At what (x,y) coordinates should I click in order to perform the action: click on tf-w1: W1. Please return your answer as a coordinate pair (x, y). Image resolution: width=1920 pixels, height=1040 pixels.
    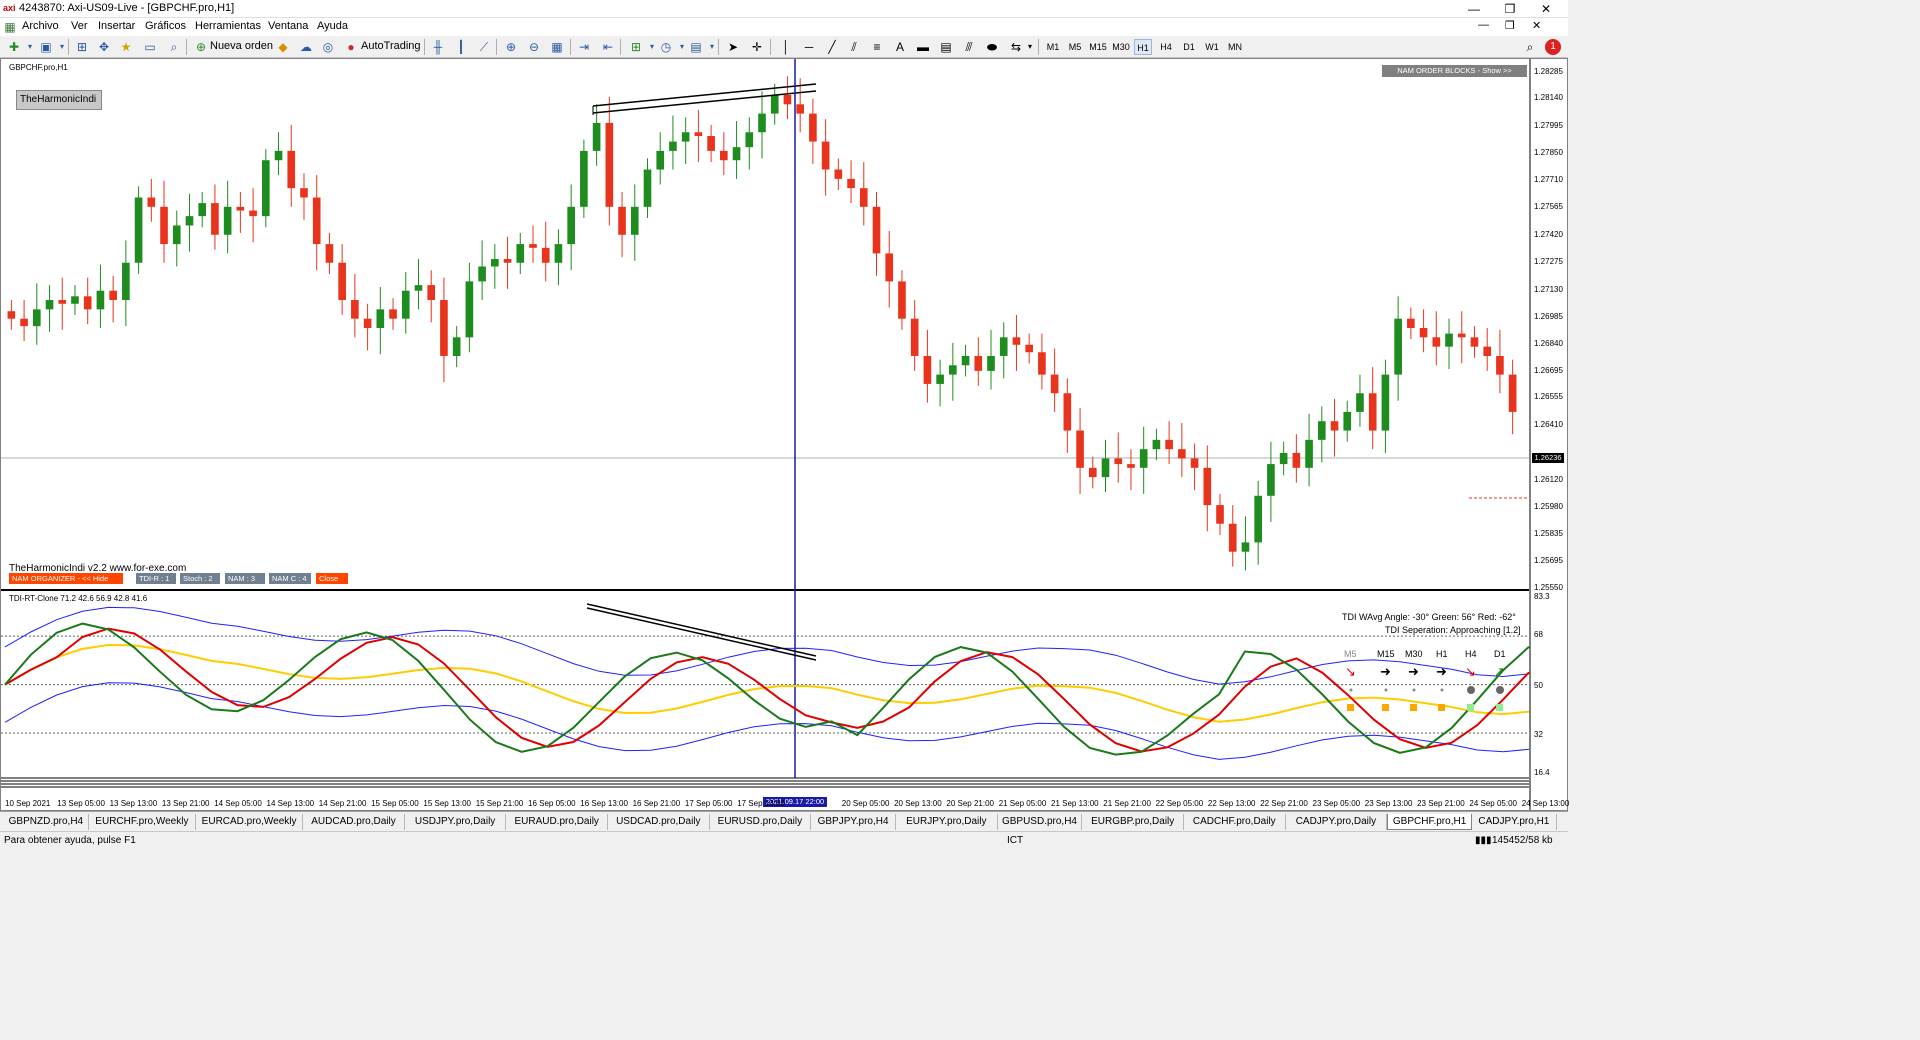
    Looking at the image, I should click on (1212, 47).